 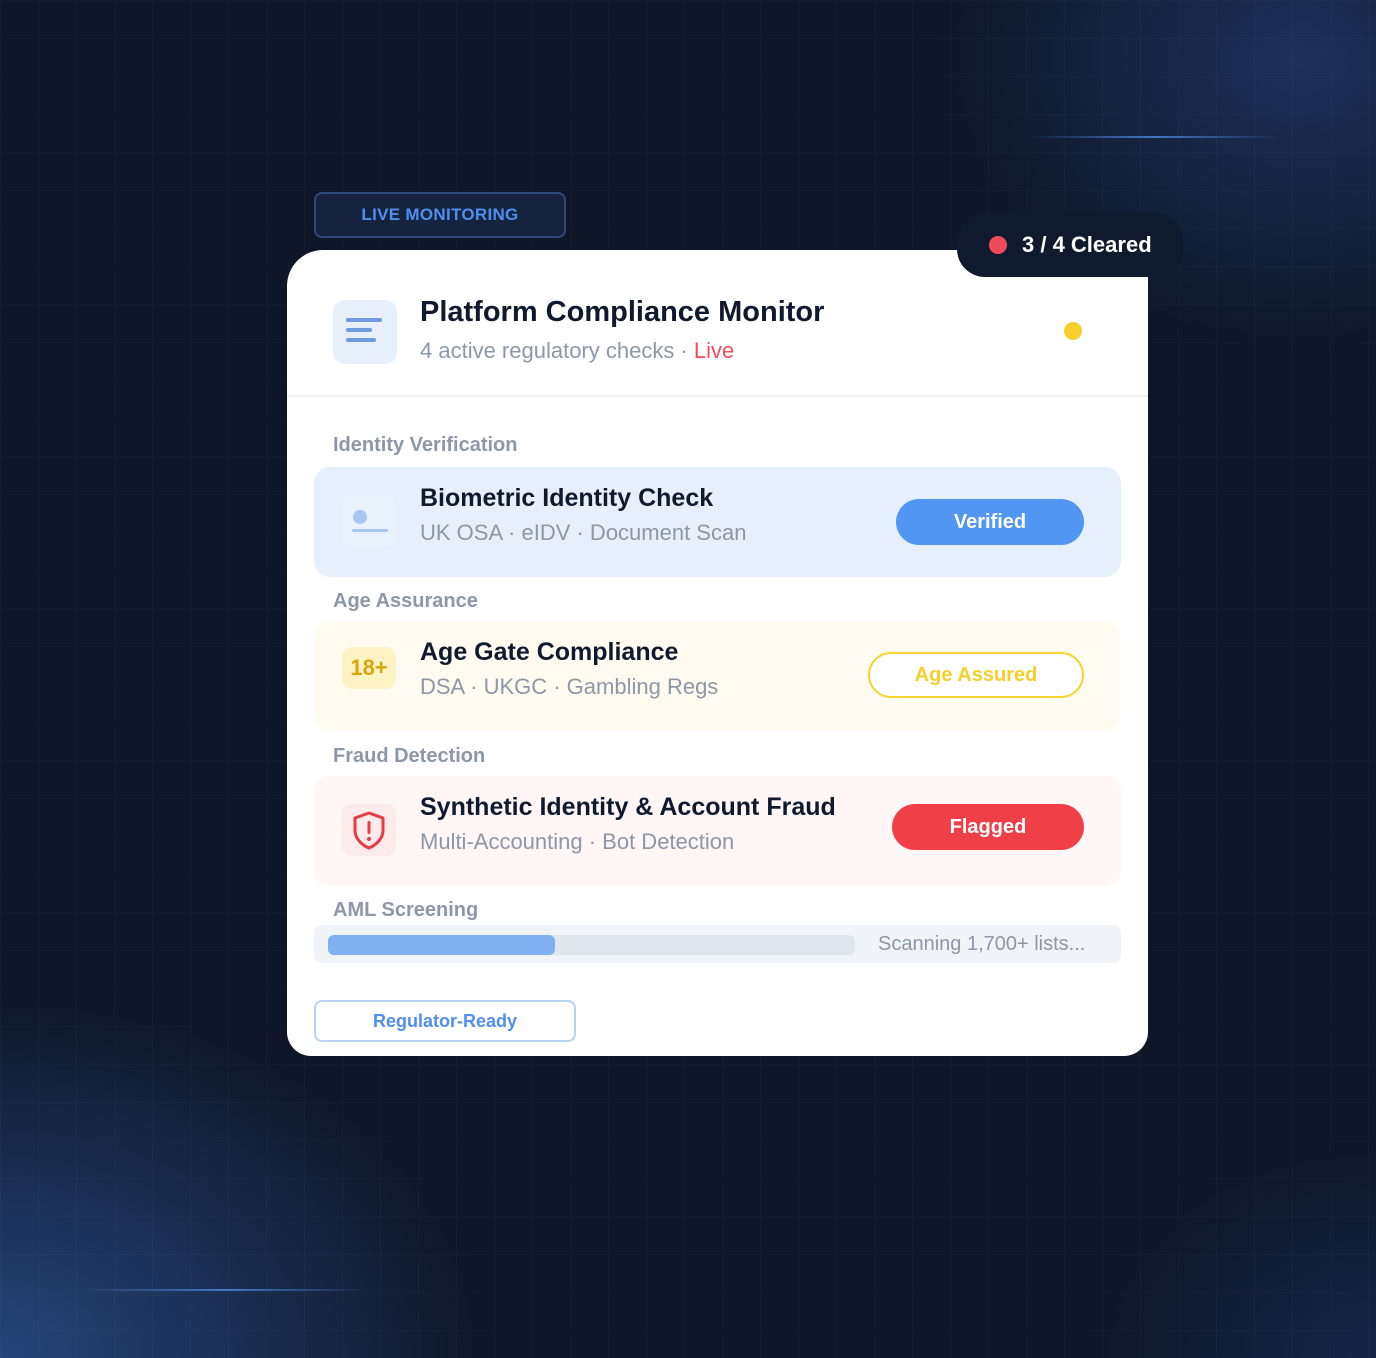 What do you see at coordinates (369, 830) in the screenshot?
I see `shield-alert-icon` at bounding box center [369, 830].